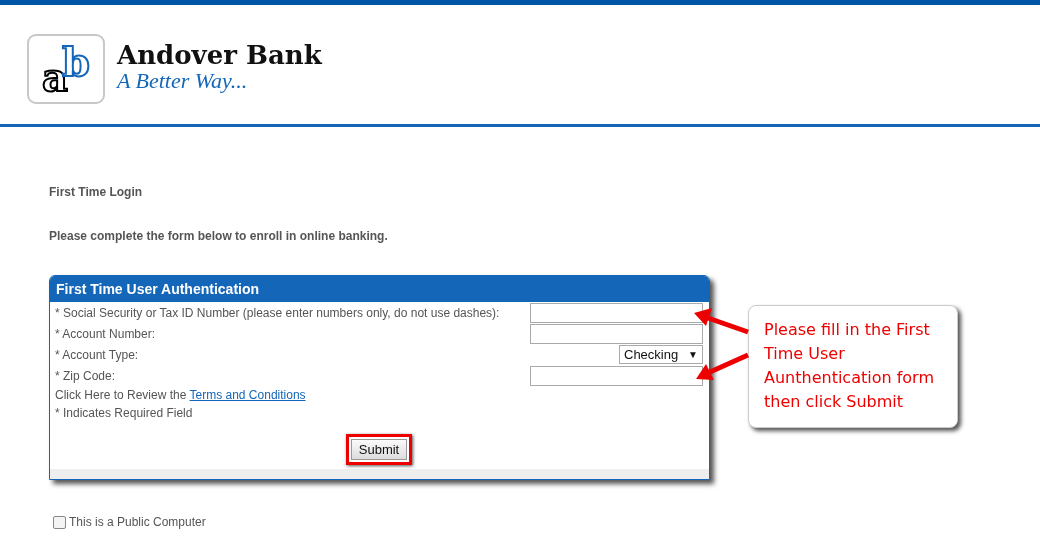 This screenshot has height=548, width=1040. What do you see at coordinates (85, 375) in the screenshot?
I see `field-label: * Zip Code:` at bounding box center [85, 375].